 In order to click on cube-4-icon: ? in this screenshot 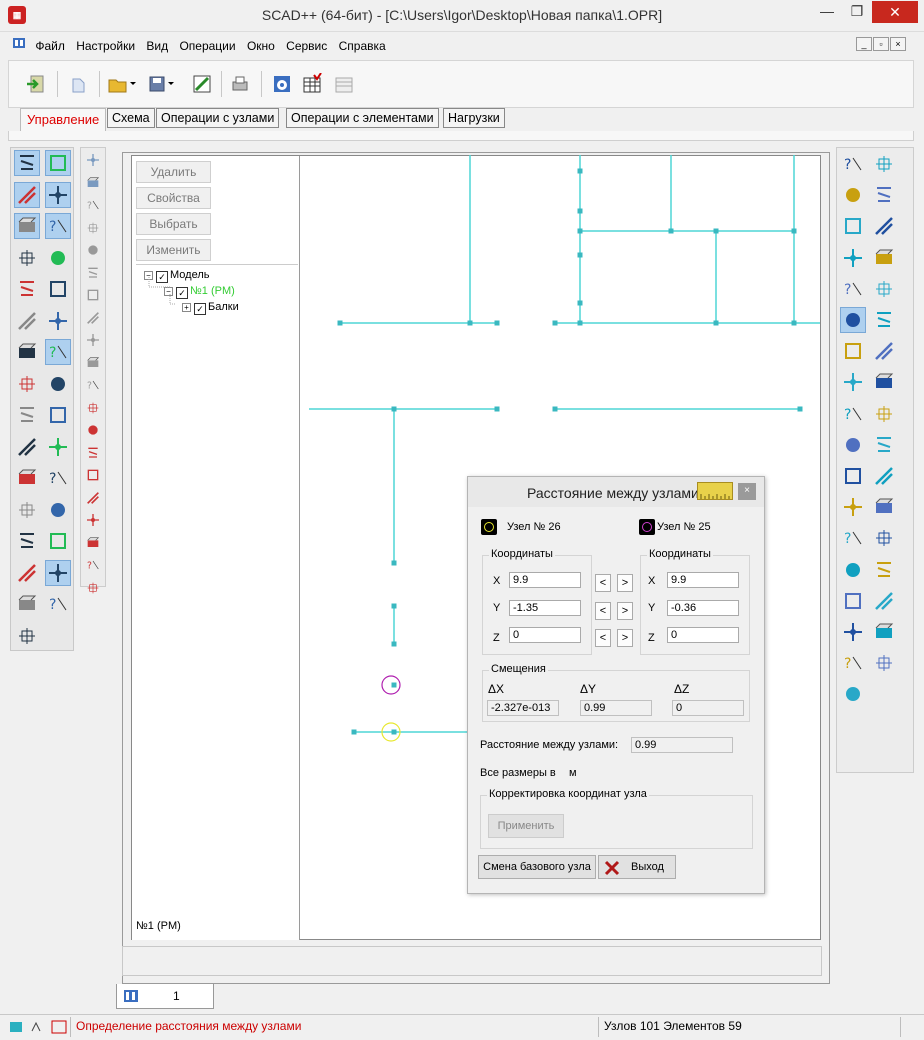, I will do `click(93, 385)`.